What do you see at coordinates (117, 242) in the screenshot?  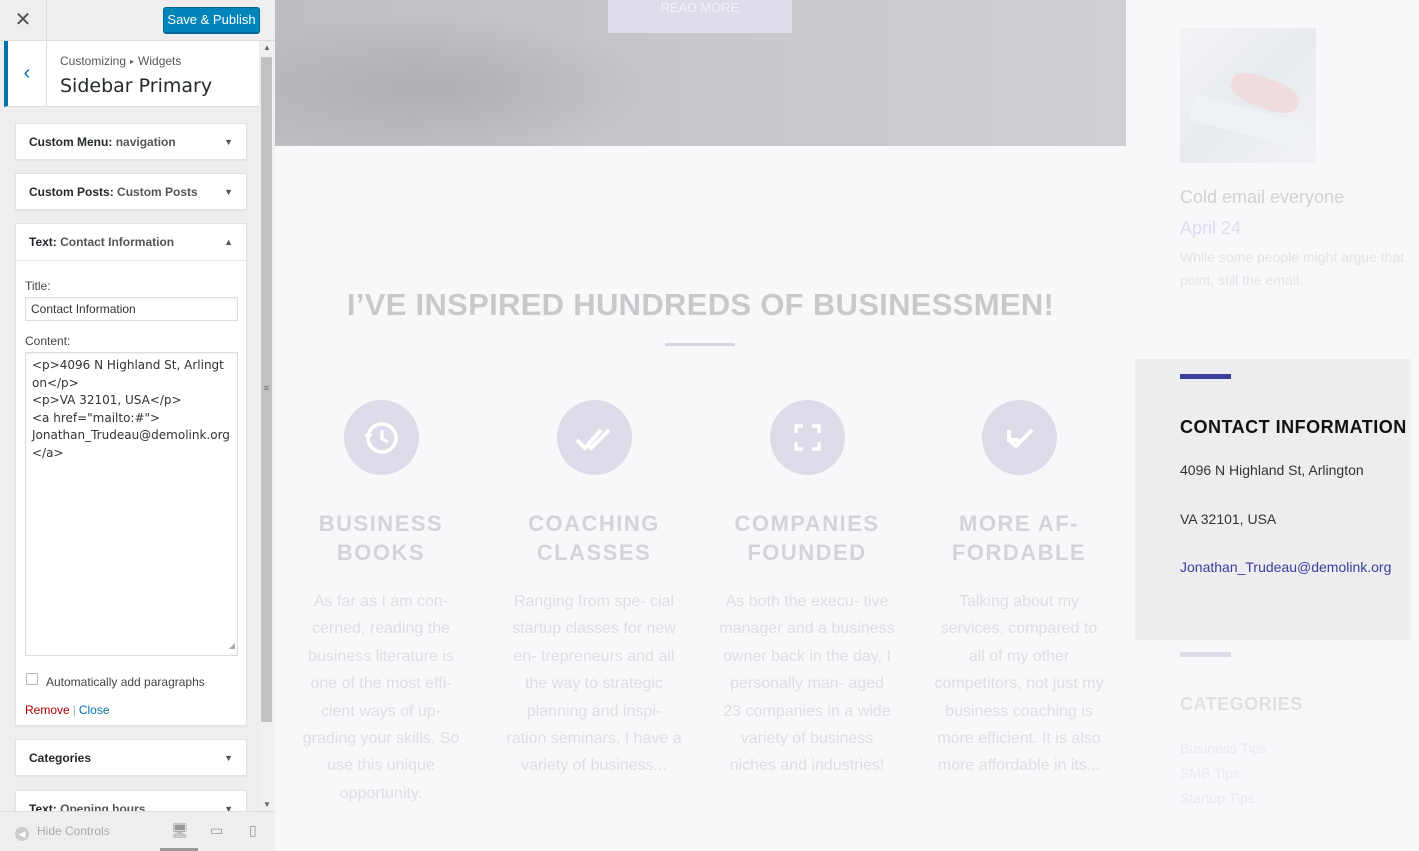 I see `widget-subtitle: Contact Information` at bounding box center [117, 242].